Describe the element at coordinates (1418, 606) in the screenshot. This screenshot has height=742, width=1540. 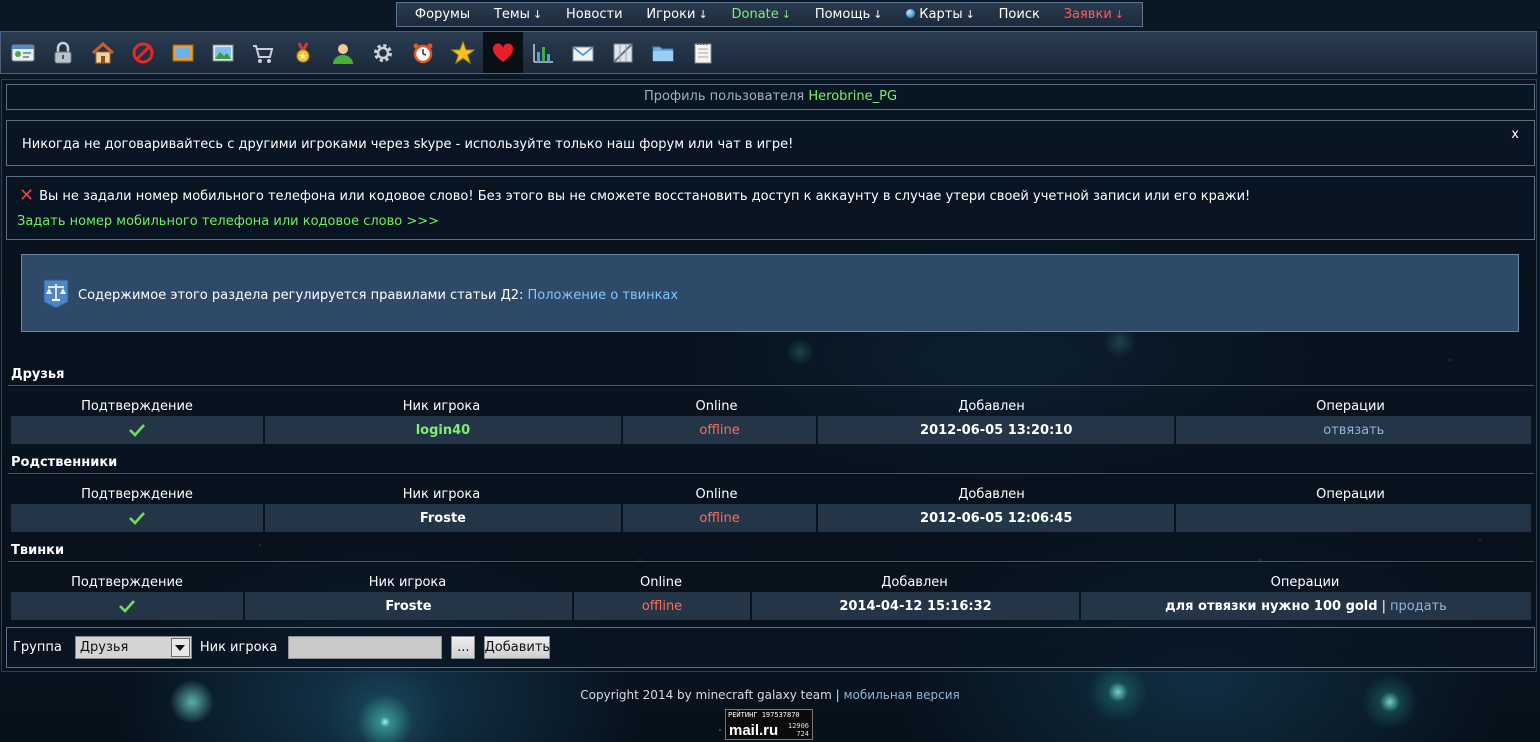
I see `sell-link: продать` at that location.